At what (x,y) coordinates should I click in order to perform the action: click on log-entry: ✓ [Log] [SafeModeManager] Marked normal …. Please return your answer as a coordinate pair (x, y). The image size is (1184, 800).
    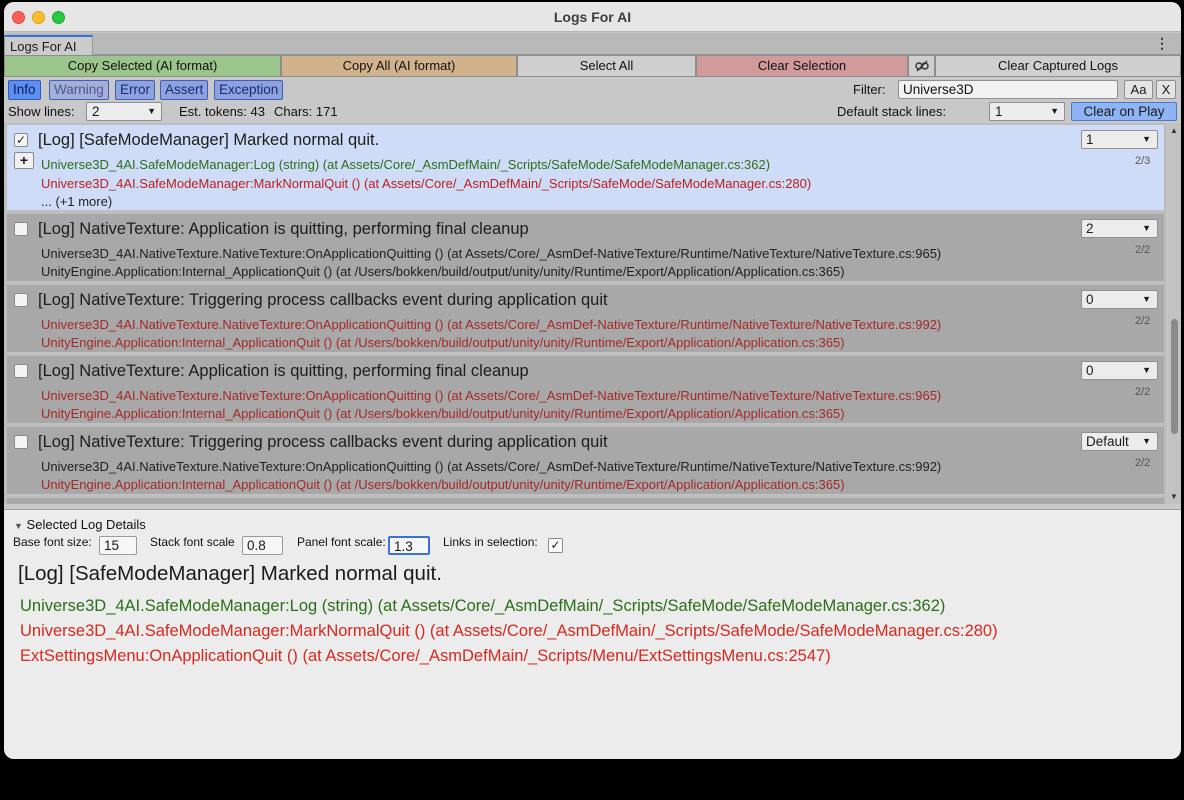
    Looking at the image, I should click on (585, 168).